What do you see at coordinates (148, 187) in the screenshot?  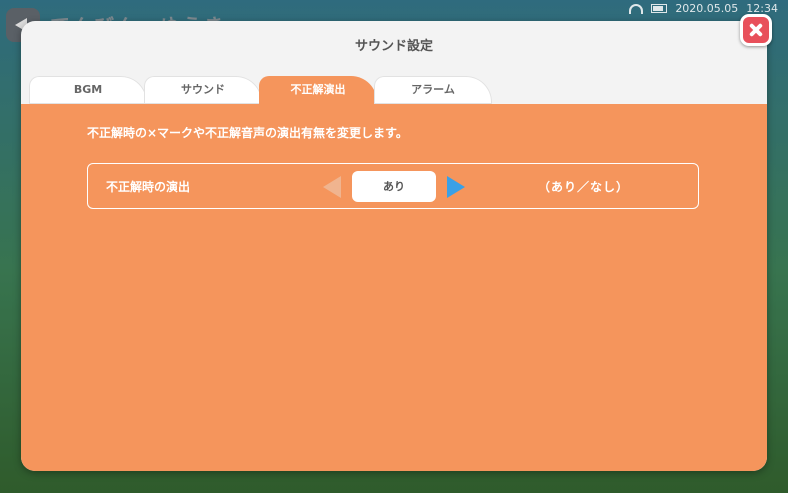 I see `setting-label: 不正解時の演出` at bounding box center [148, 187].